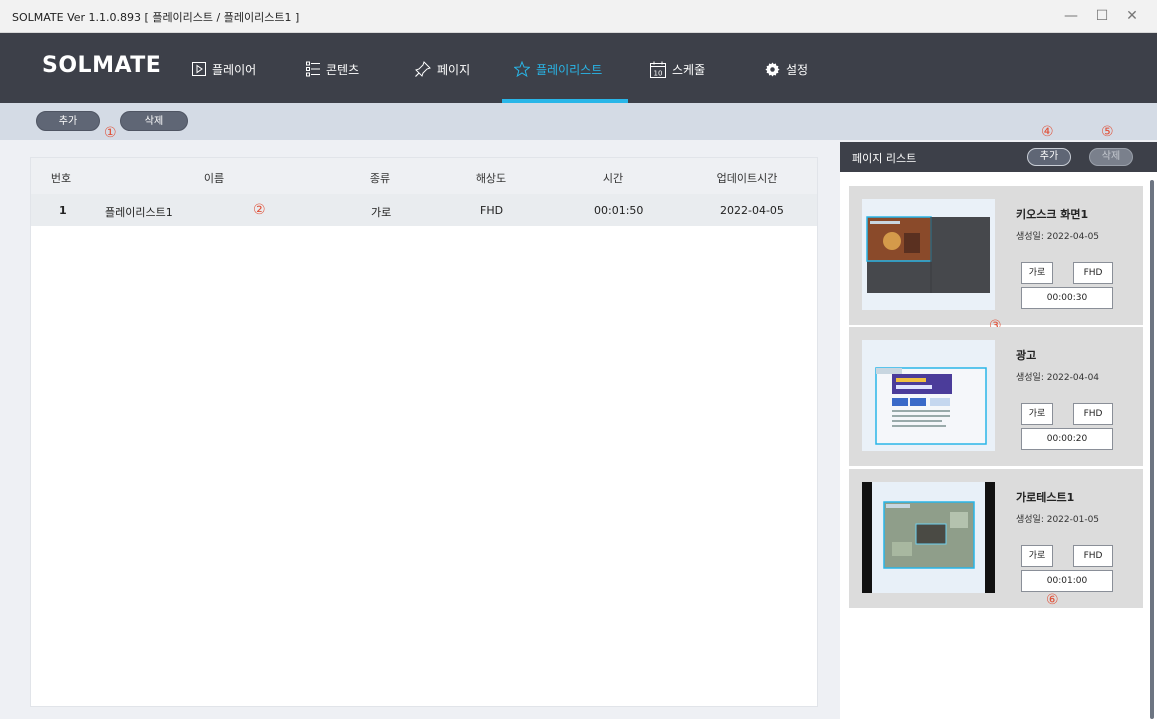 This screenshot has width=1157, height=719. What do you see at coordinates (772, 69) in the screenshot?
I see `gear-icon` at bounding box center [772, 69].